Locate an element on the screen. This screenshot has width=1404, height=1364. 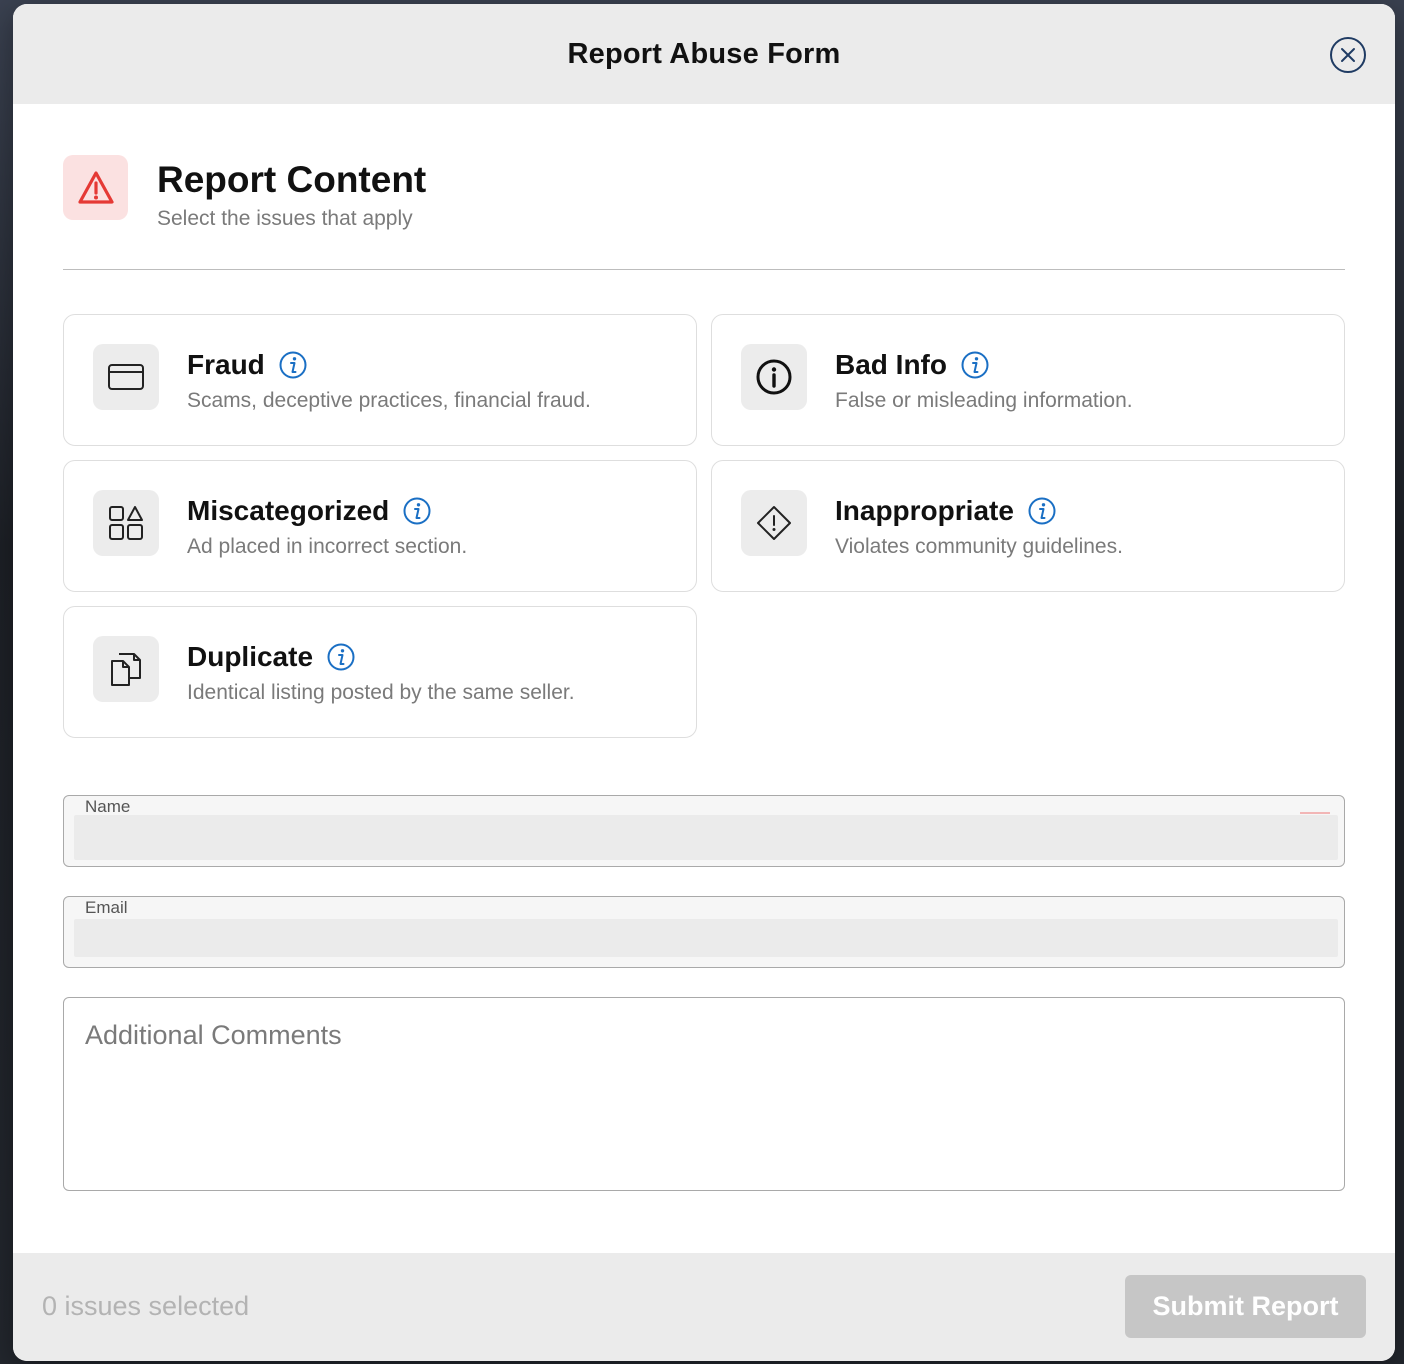
email-field-container: Email is located at coordinates (704, 932).